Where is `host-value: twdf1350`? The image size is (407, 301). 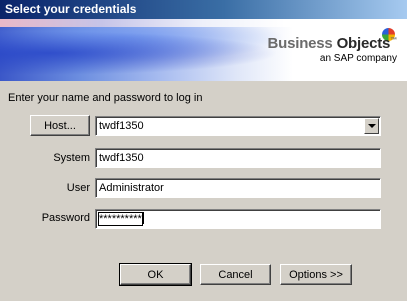
host-value: twdf1350 is located at coordinates (121, 126).